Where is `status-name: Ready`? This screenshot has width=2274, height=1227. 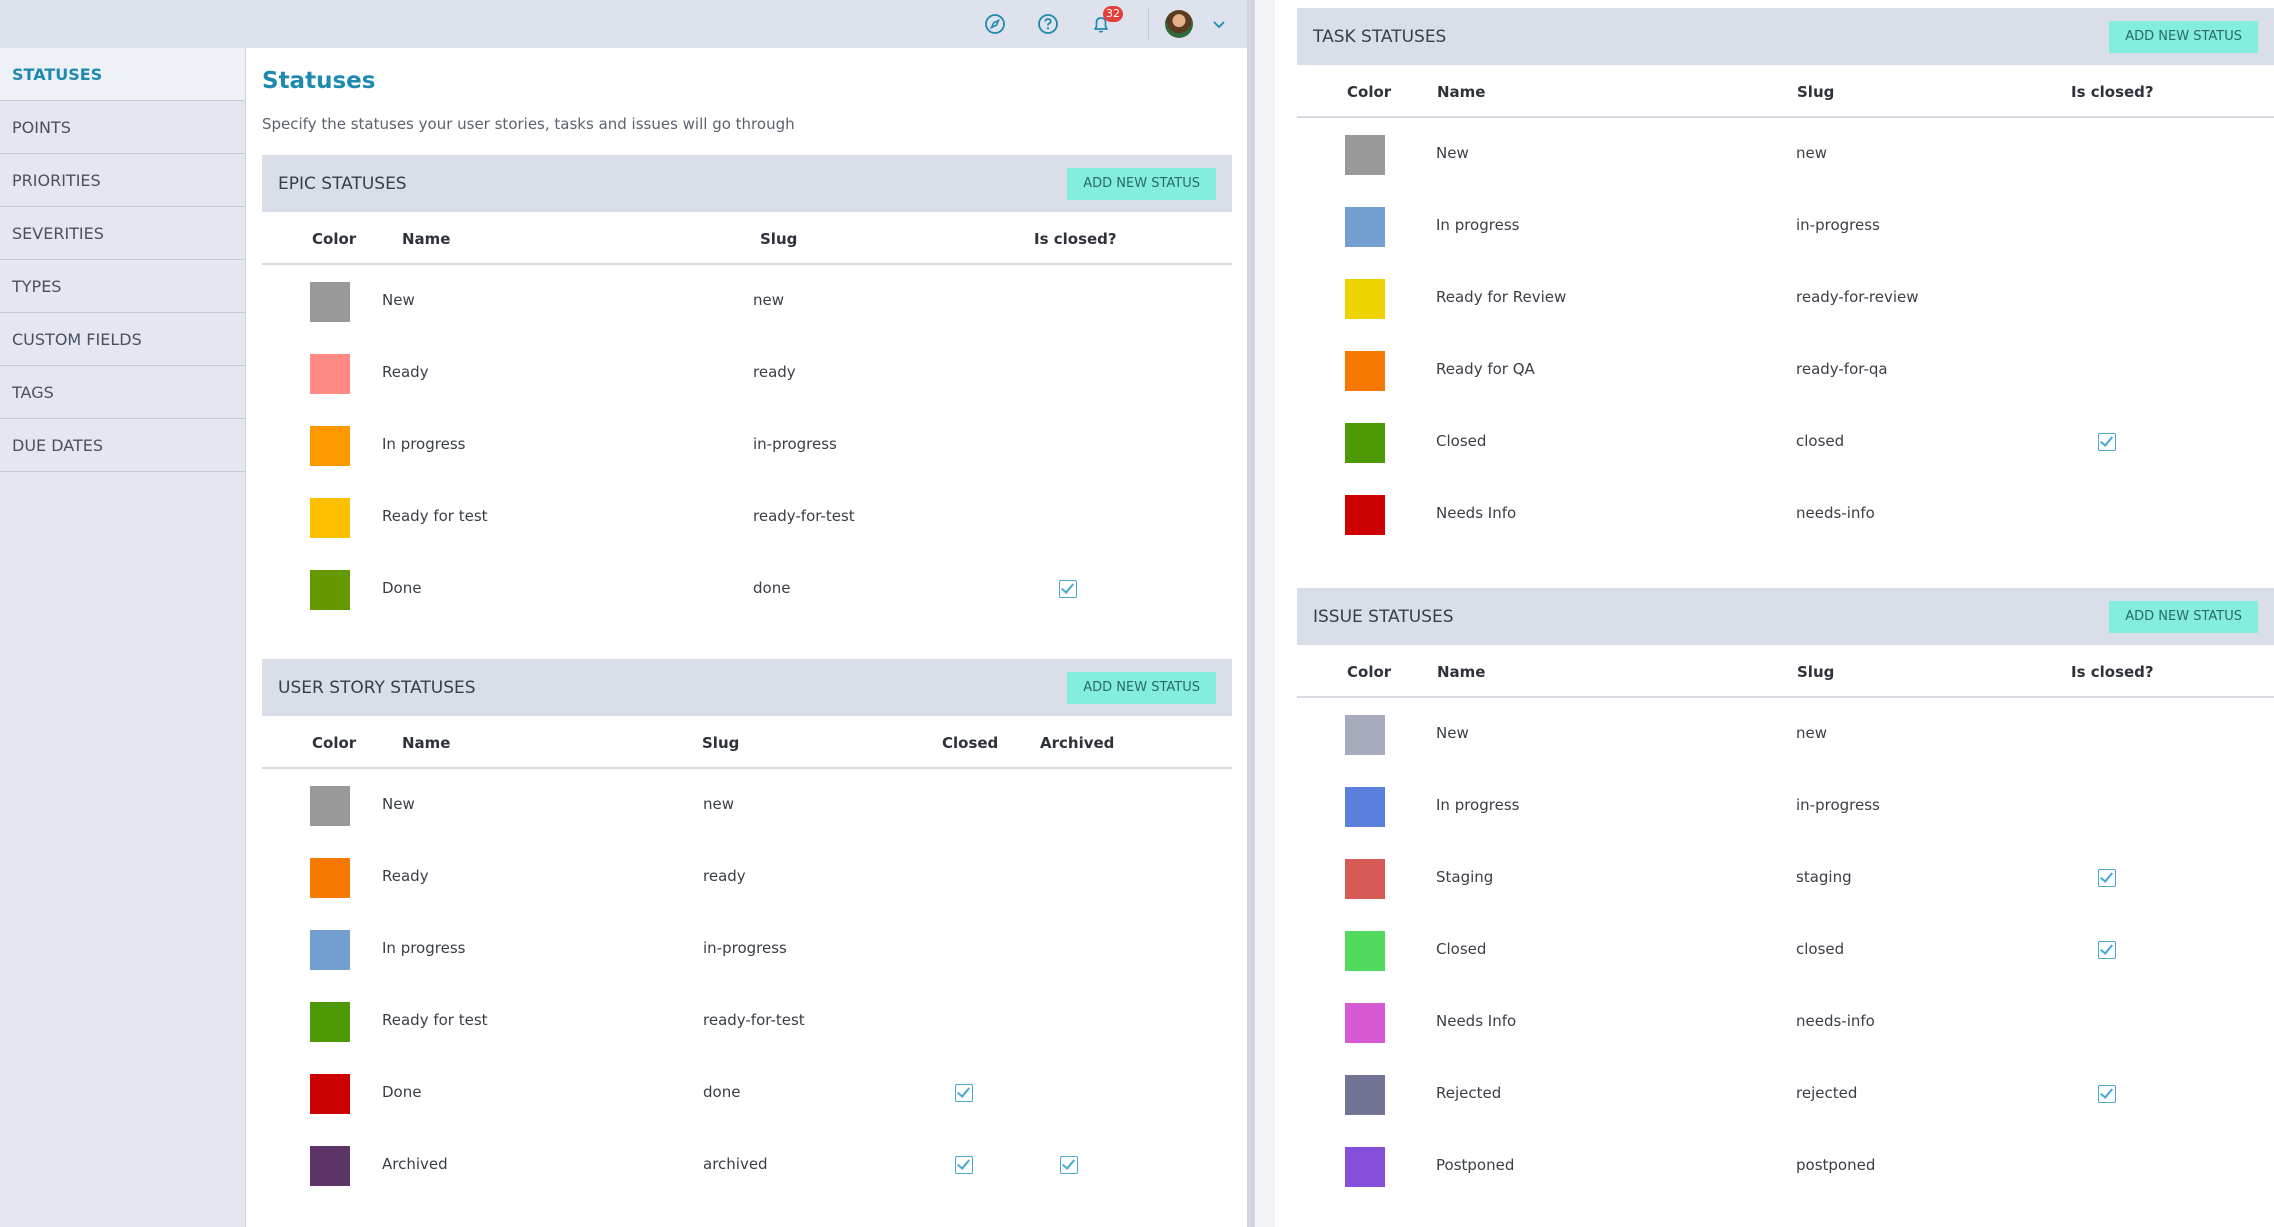 status-name: Ready is located at coordinates (405, 876).